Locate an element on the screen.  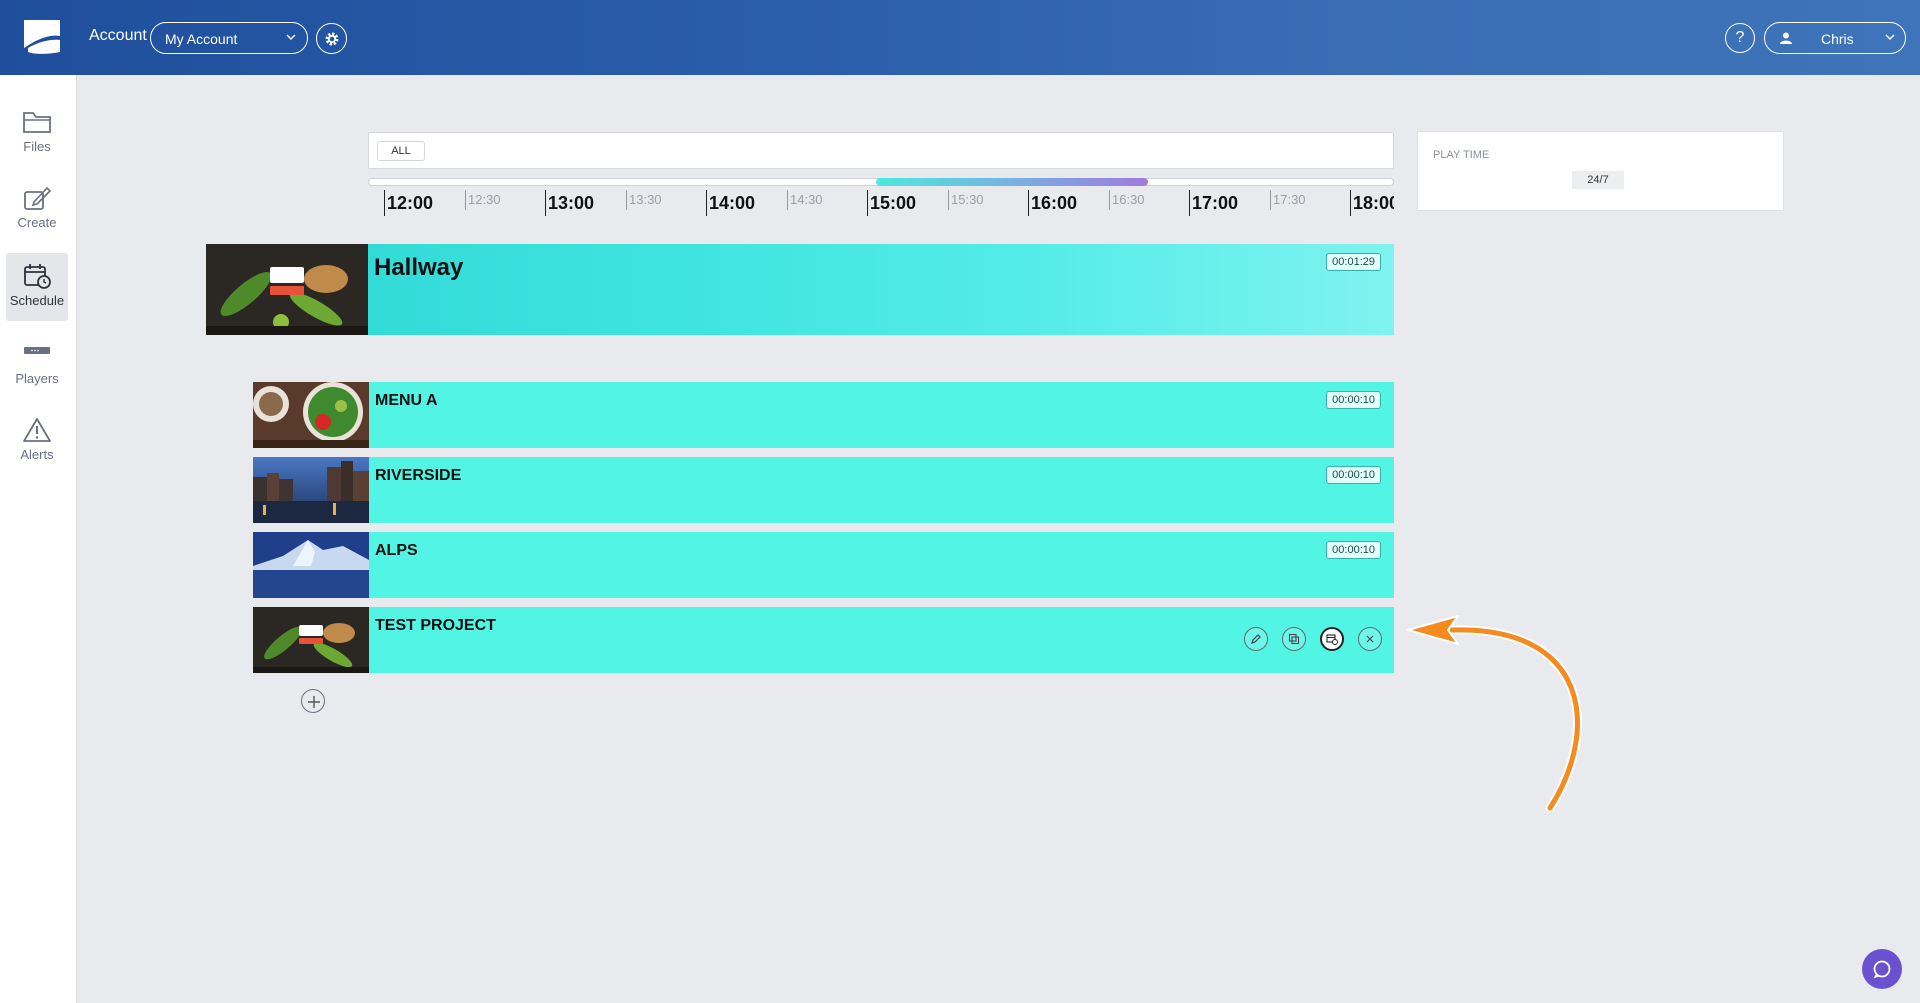
account-select: My Account is located at coordinates (229, 38).